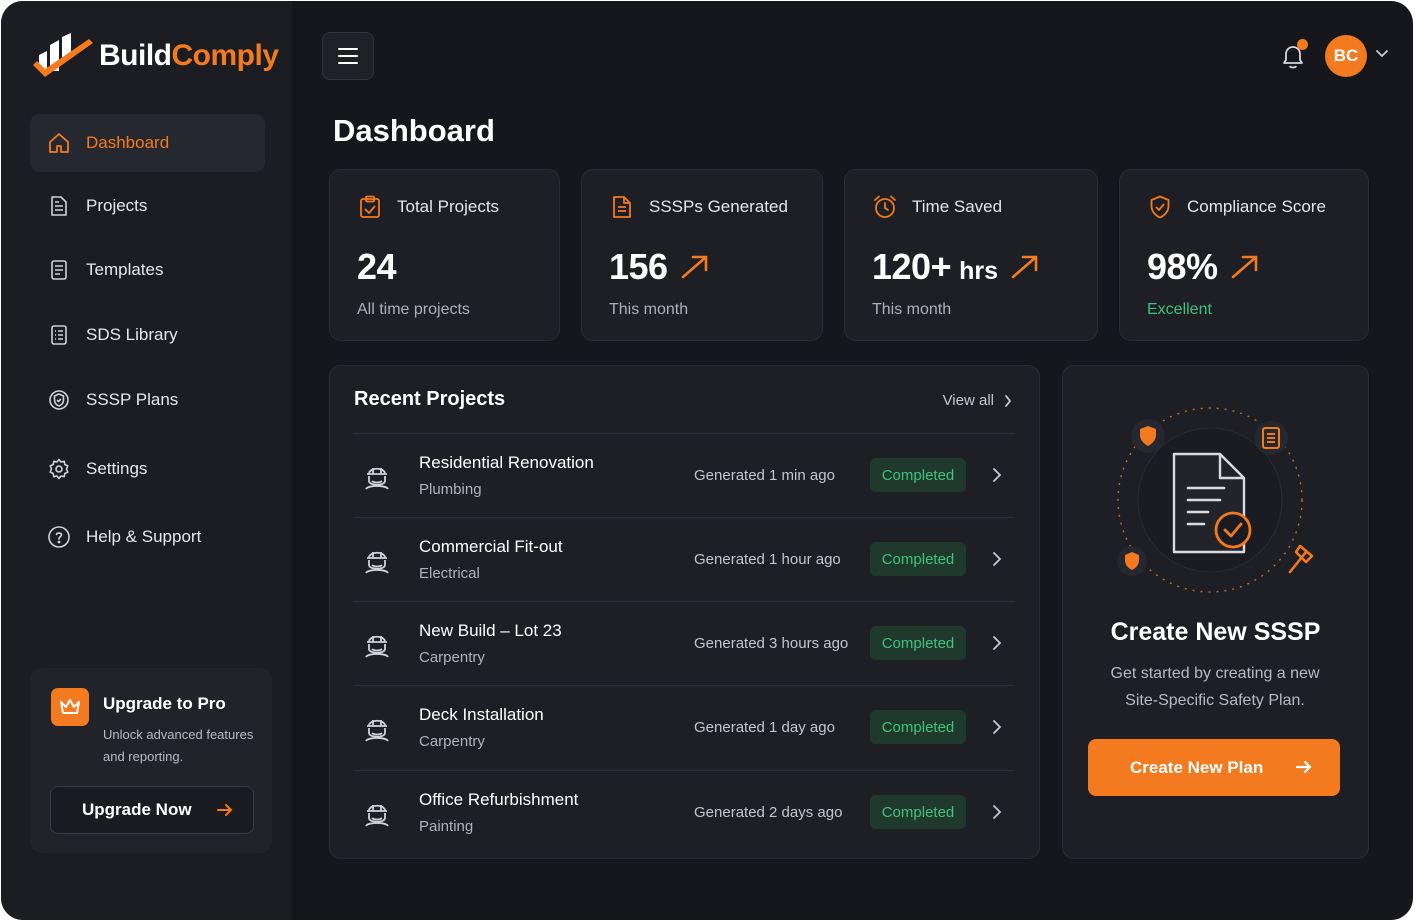 The height and width of the screenshot is (921, 1415). I want to click on sidebar-item-dashboard: Dashboard, so click(147, 143).